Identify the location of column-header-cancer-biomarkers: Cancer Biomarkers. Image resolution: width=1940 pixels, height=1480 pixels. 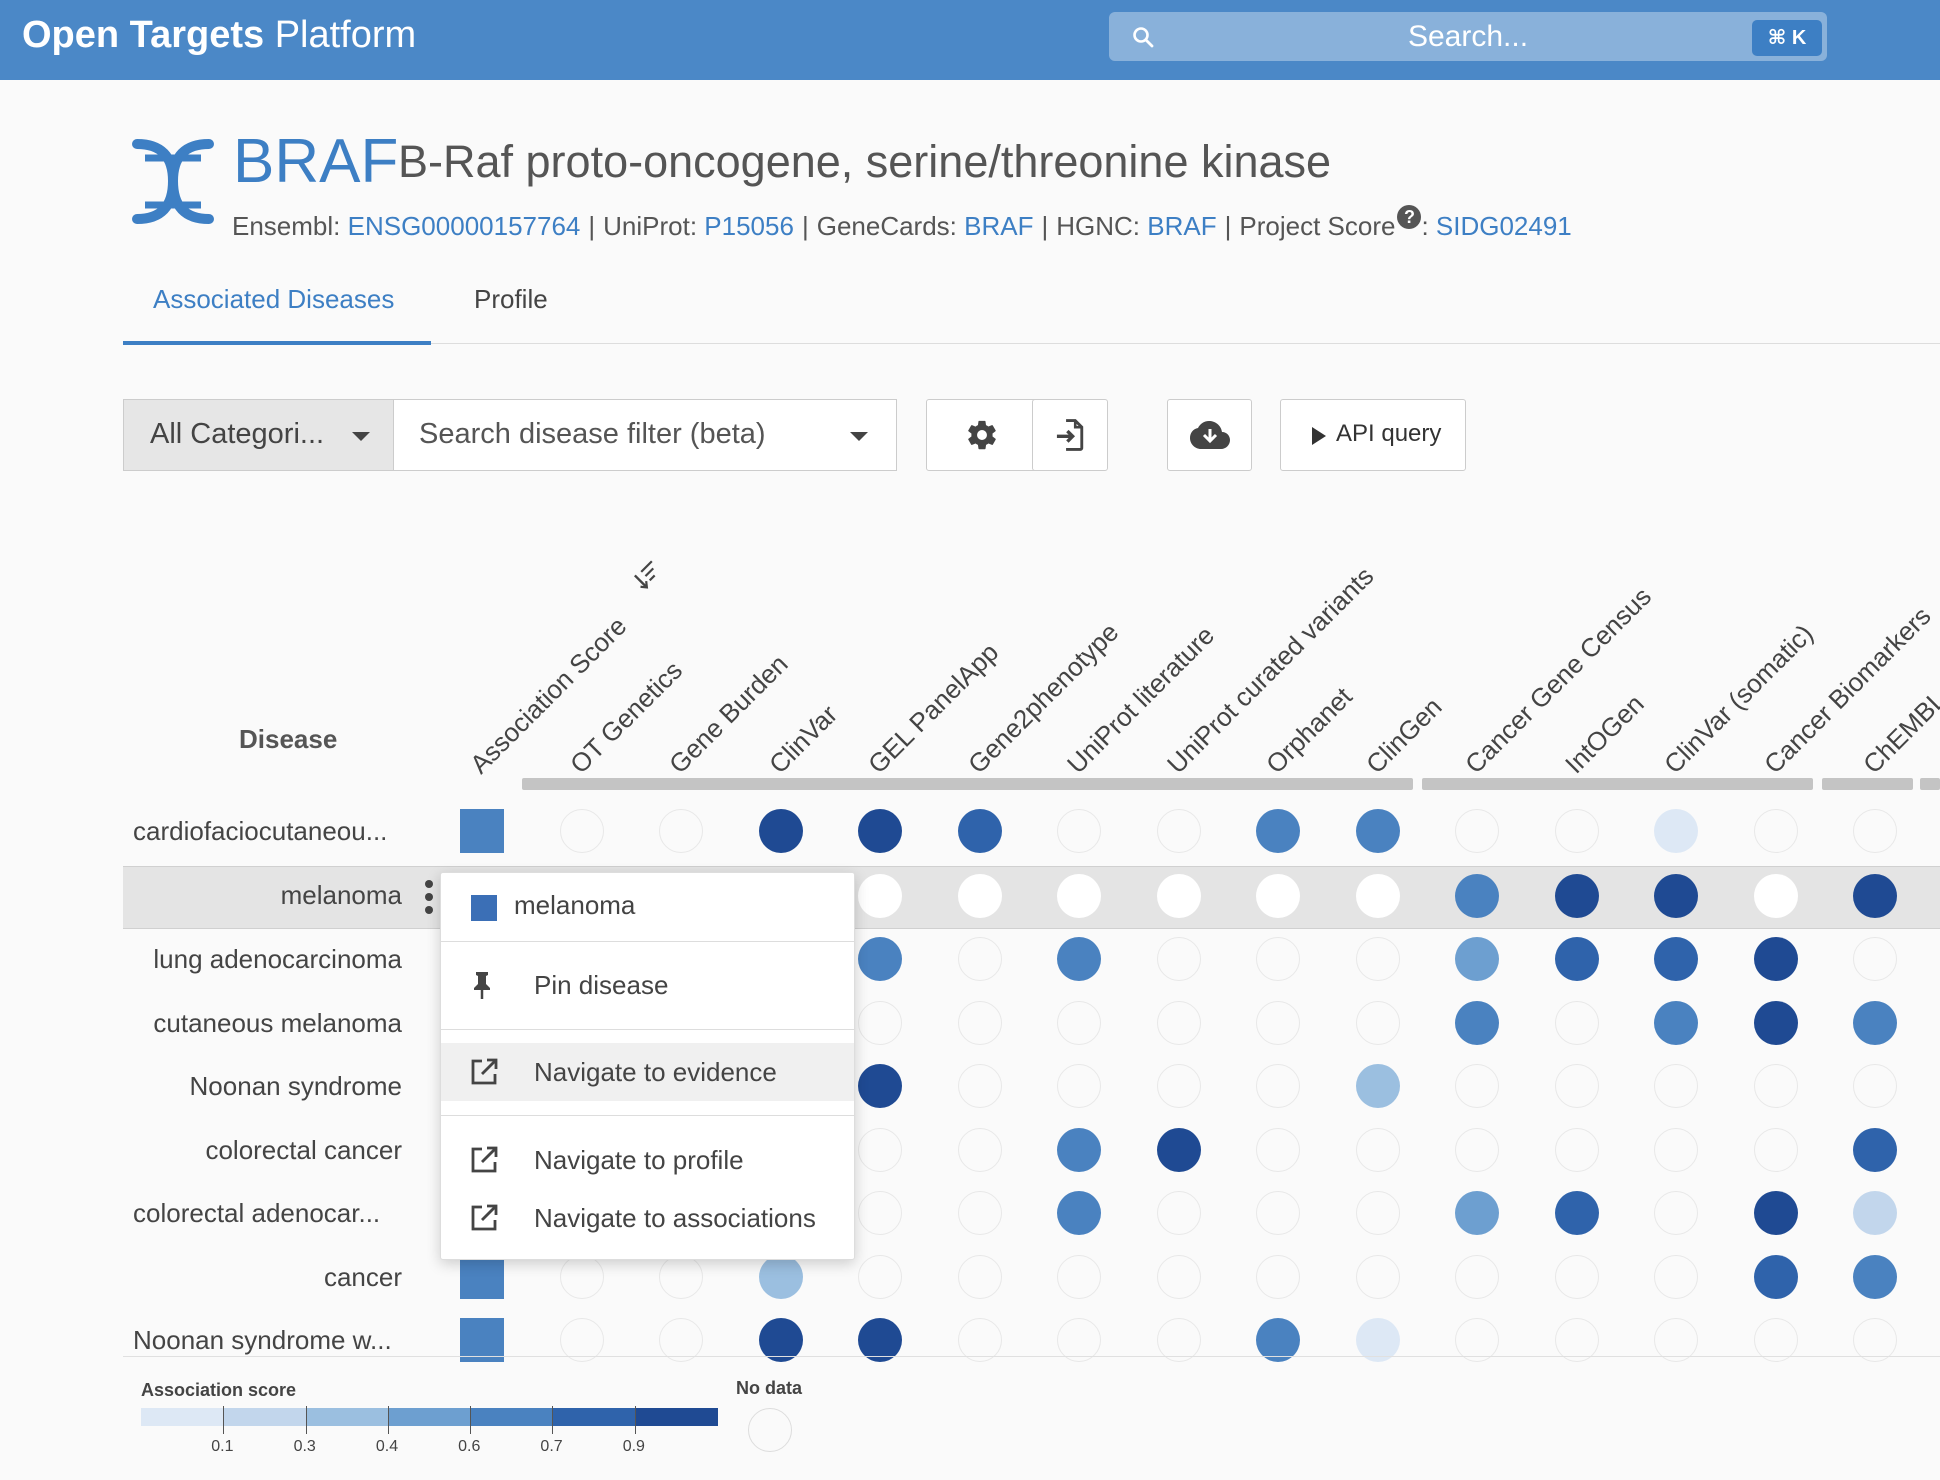
(1847, 690).